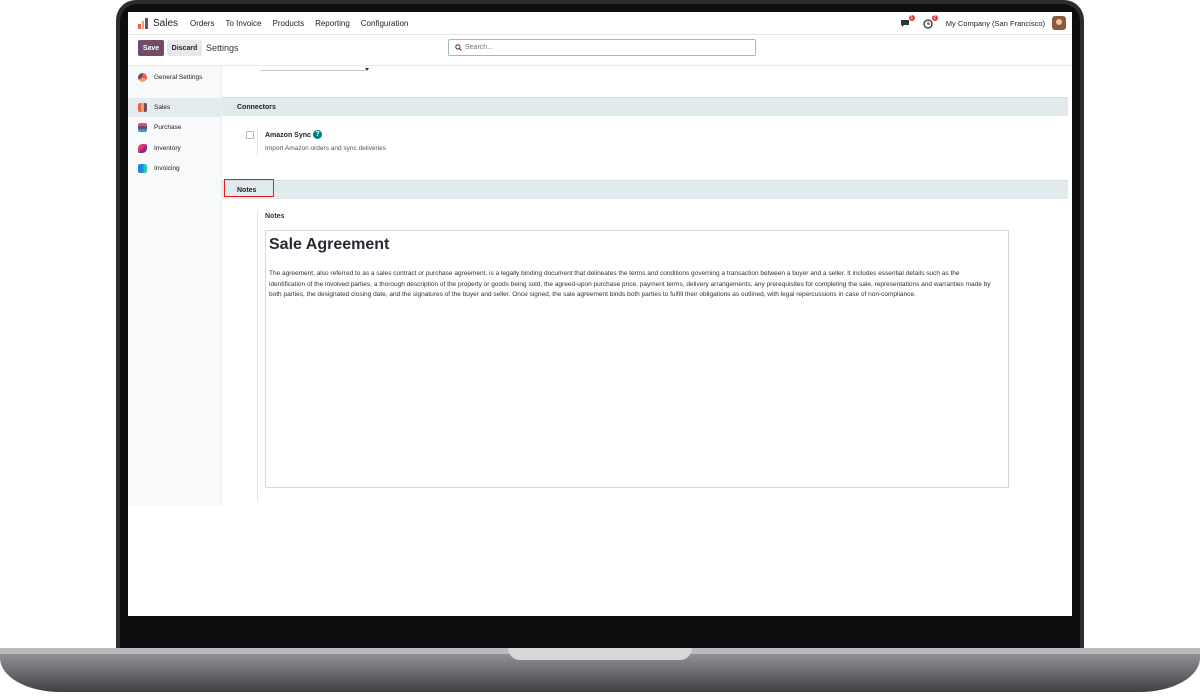 This screenshot has height=697, width=1200. Describe the element at coordinates (142, 168) in the screenshot. I see `invoicing-icon` at that location.